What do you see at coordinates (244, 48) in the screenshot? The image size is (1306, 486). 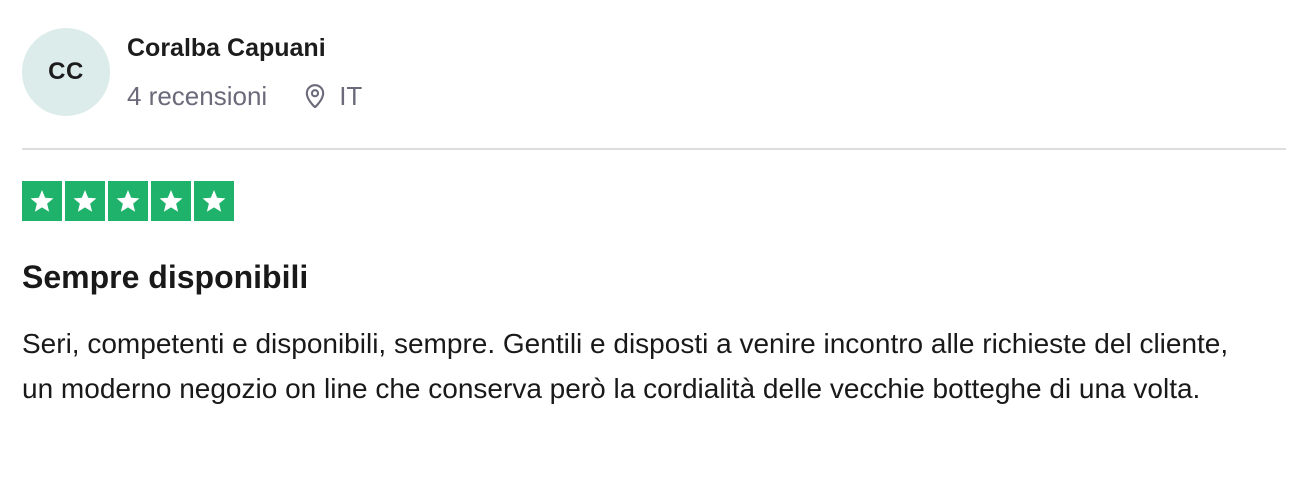 I see `consumer-name: Coralba Capuani` at bounding box center [244, 48].